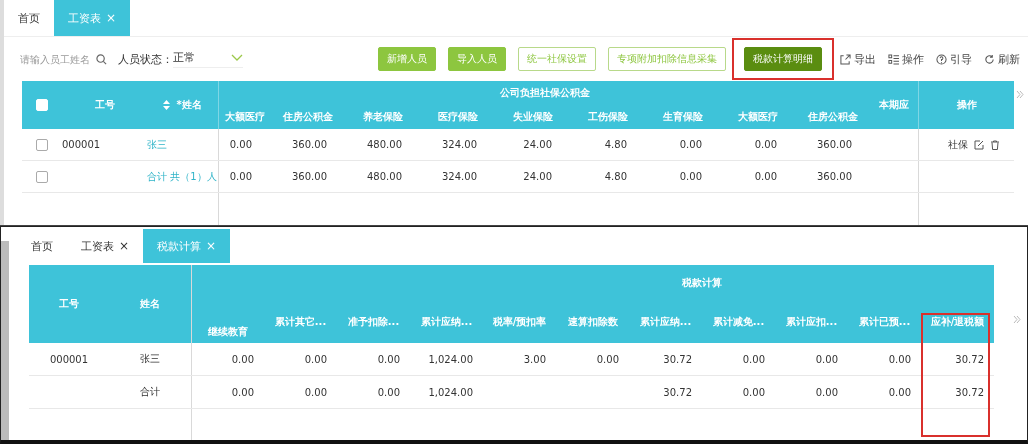  I want to click on tax-detail-button: 税款计算明细, so click(783, 59).